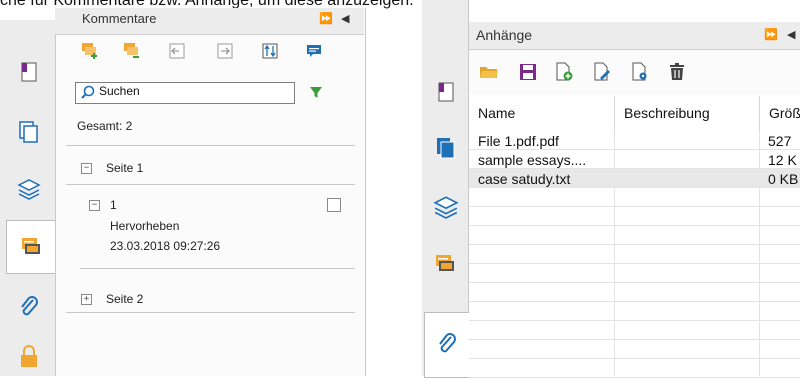 Image resolution: width=800 pixels, height=380 pixels. I want to click on edit-description-icon, so click(602, 72).